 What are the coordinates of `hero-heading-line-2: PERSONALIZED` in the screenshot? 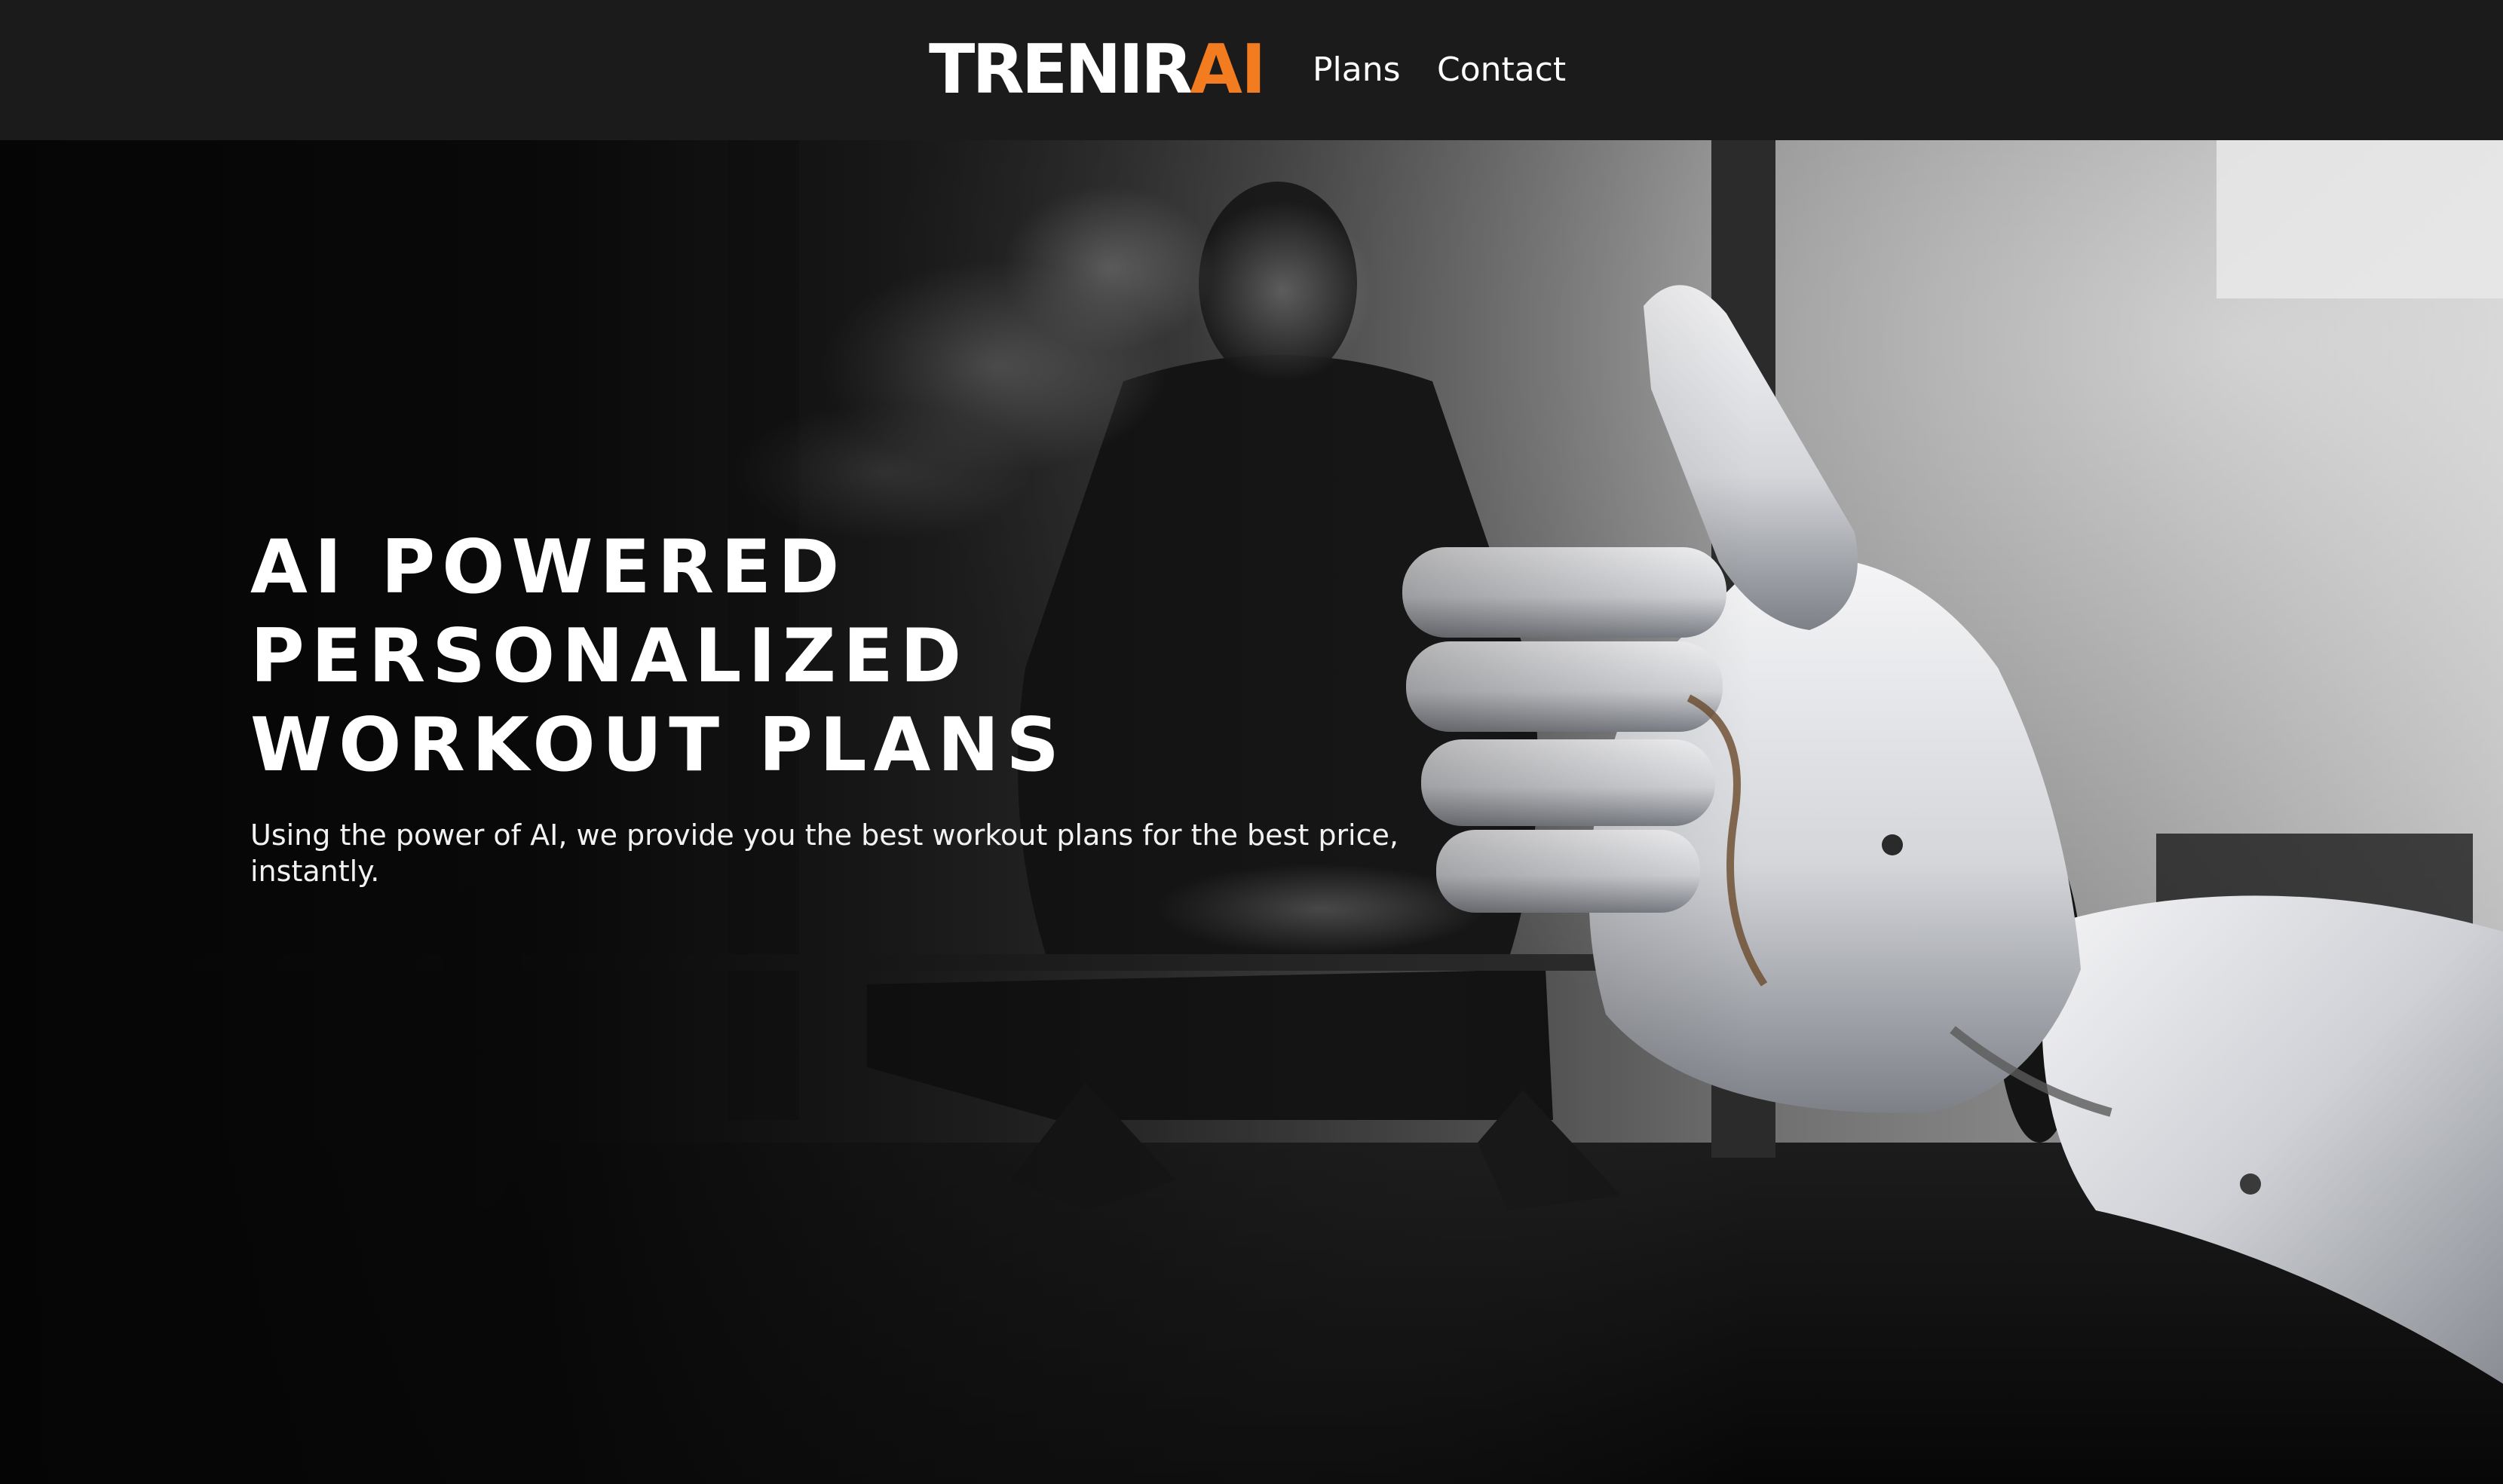 It's located at (609, 656).